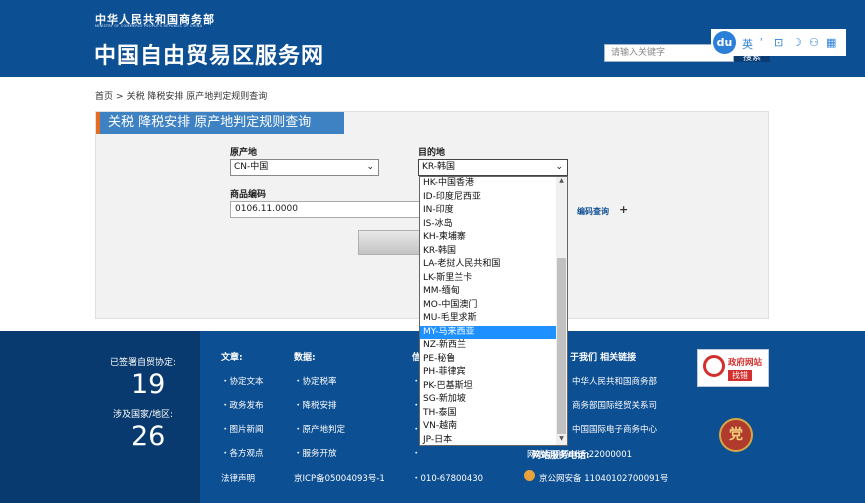  I want to click on footer-articles-heading: 文章:, so click(232, 358).